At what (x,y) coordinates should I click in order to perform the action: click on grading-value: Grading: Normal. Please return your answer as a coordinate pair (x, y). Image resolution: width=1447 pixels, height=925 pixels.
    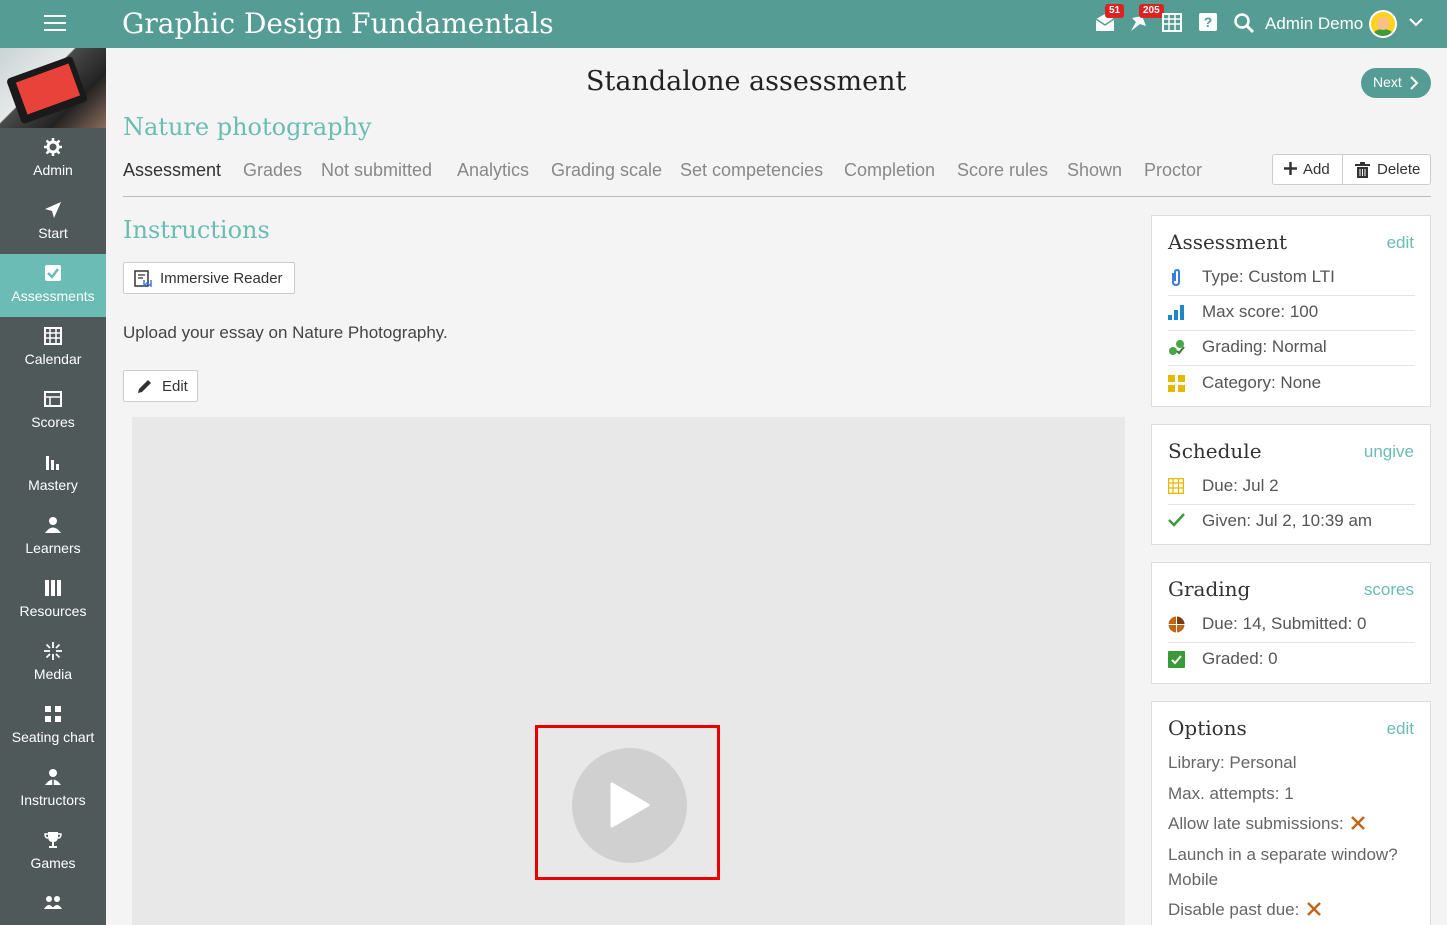
    Looking at the image, I should click on (1264, 346).